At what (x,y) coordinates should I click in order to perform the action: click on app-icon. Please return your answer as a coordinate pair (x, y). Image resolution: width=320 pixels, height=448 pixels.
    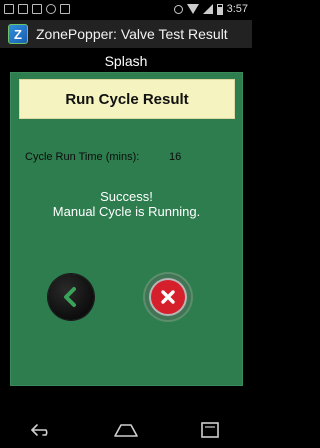
    Looking at the image, I should click on (37, 9).